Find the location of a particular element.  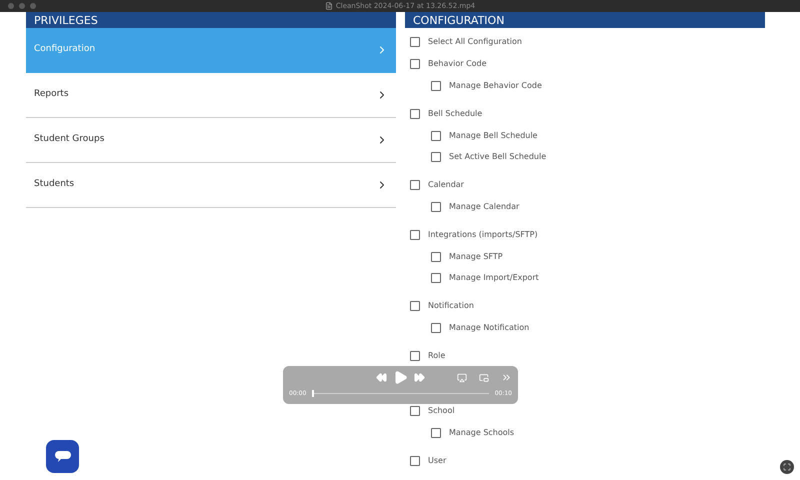

checkbox-label: Manage SFTP is located at coordinates (476, 256).